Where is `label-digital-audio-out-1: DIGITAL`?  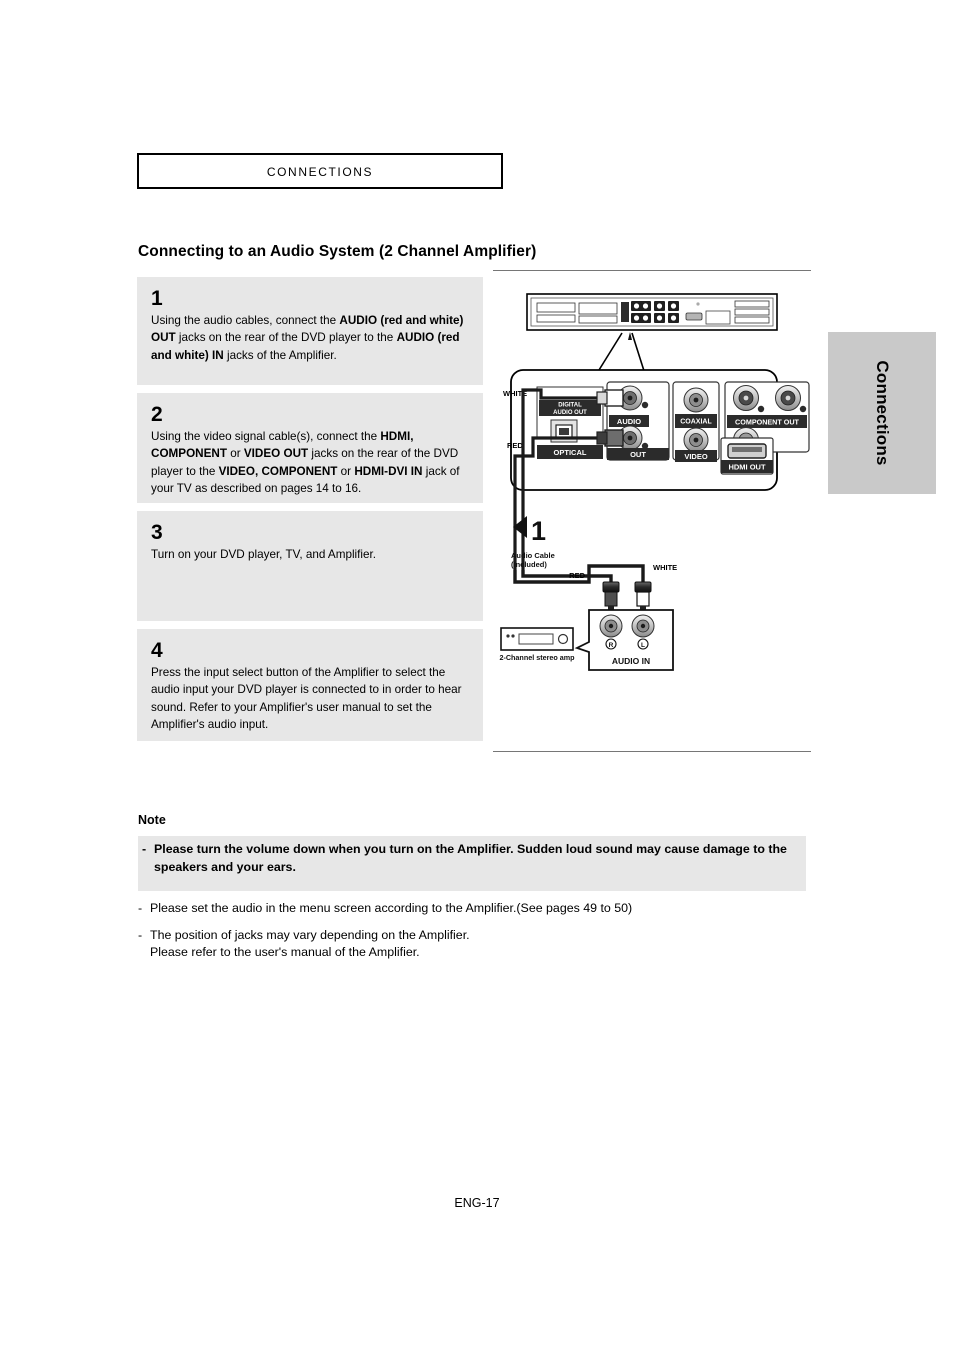
label-digital-audio-out-1: DIGITAL is located at coordinates (570, 406).